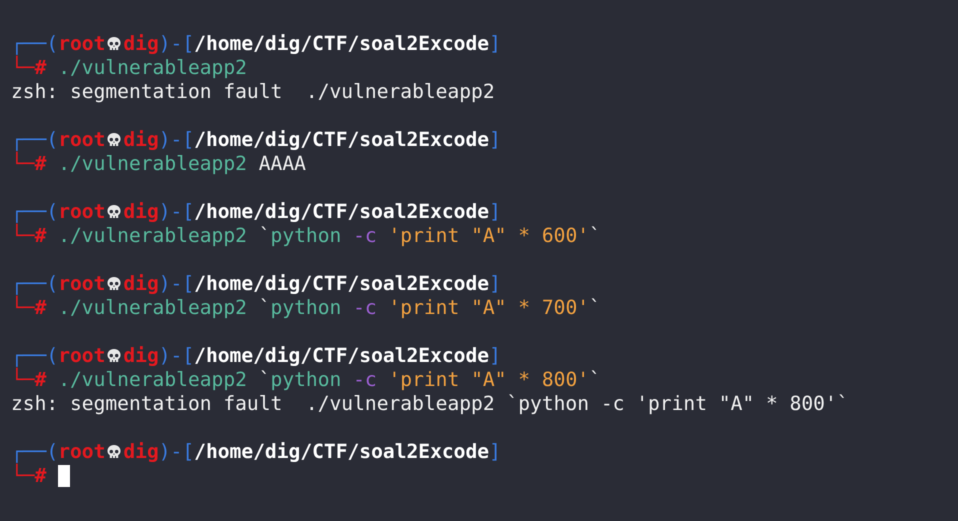 The width and height of the screenshot is (958, 521). Describe the element at coordinates (329, 380) in the screenshot. I see `command-text: ./vulnerableapp2 `python -c 'print "A" * 800'`` at that location.